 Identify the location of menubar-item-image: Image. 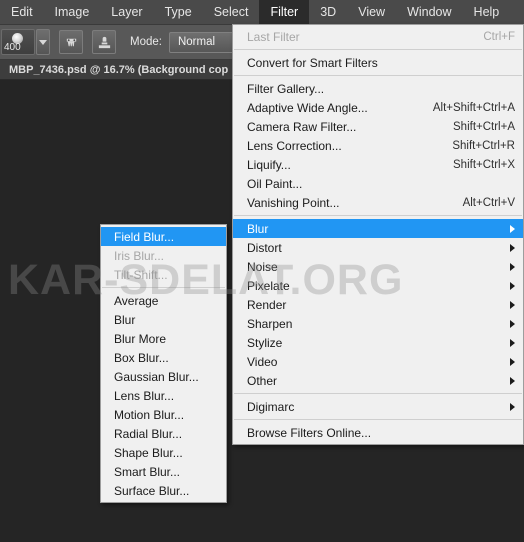
(72, 12).